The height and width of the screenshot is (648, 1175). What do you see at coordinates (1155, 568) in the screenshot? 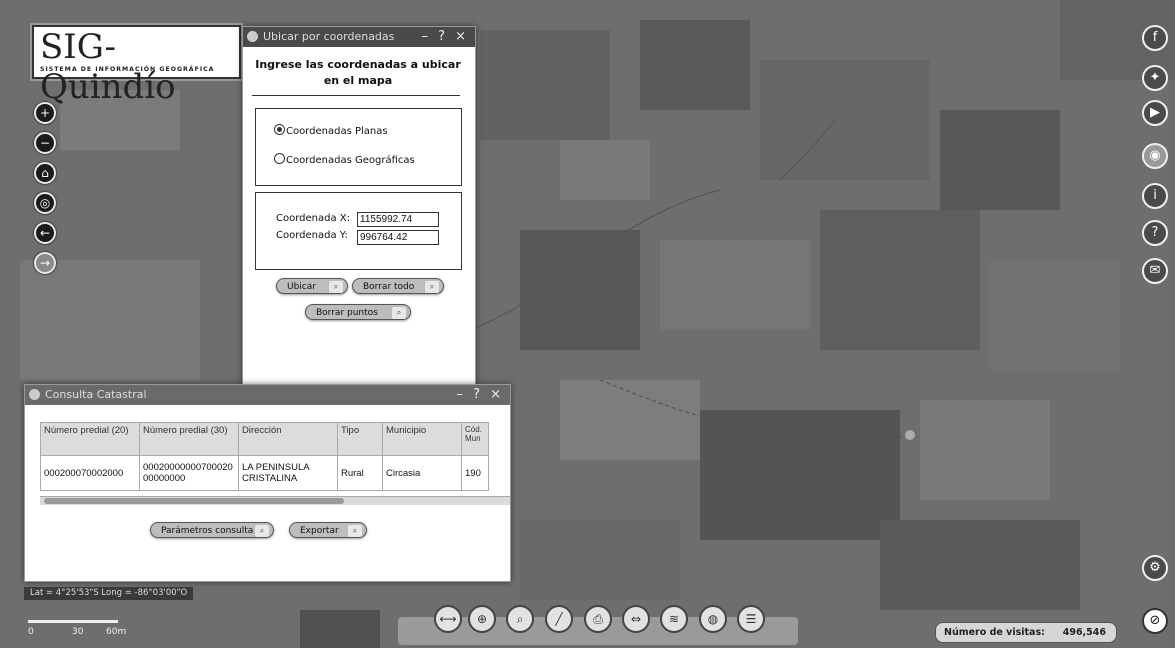
I see `accessibility-icon: ⚙` at bounding box center [1155, 568].